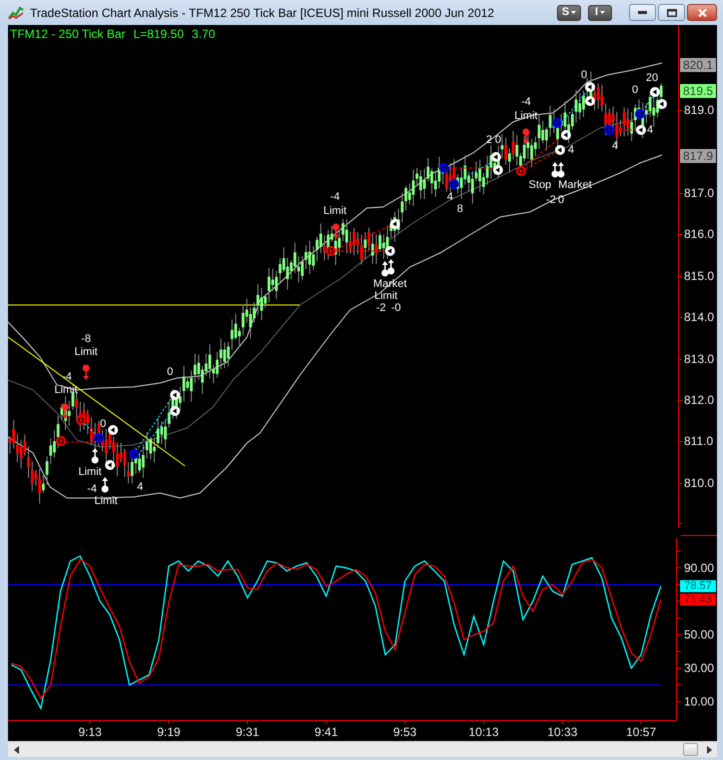 The image size is (723, 760). What do you see at coordinates (699, 110) in the screenshot?
I see `price-scale-label: 819.0` at bounding box center [699, 110].